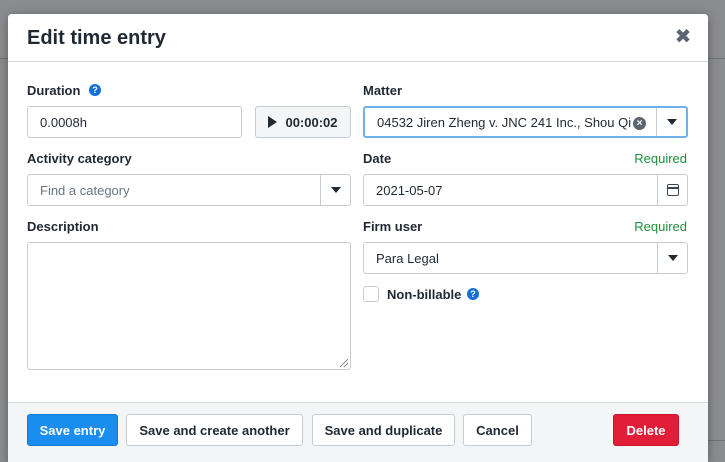  I want to click on matter-label: Matter, so click(383, 90).